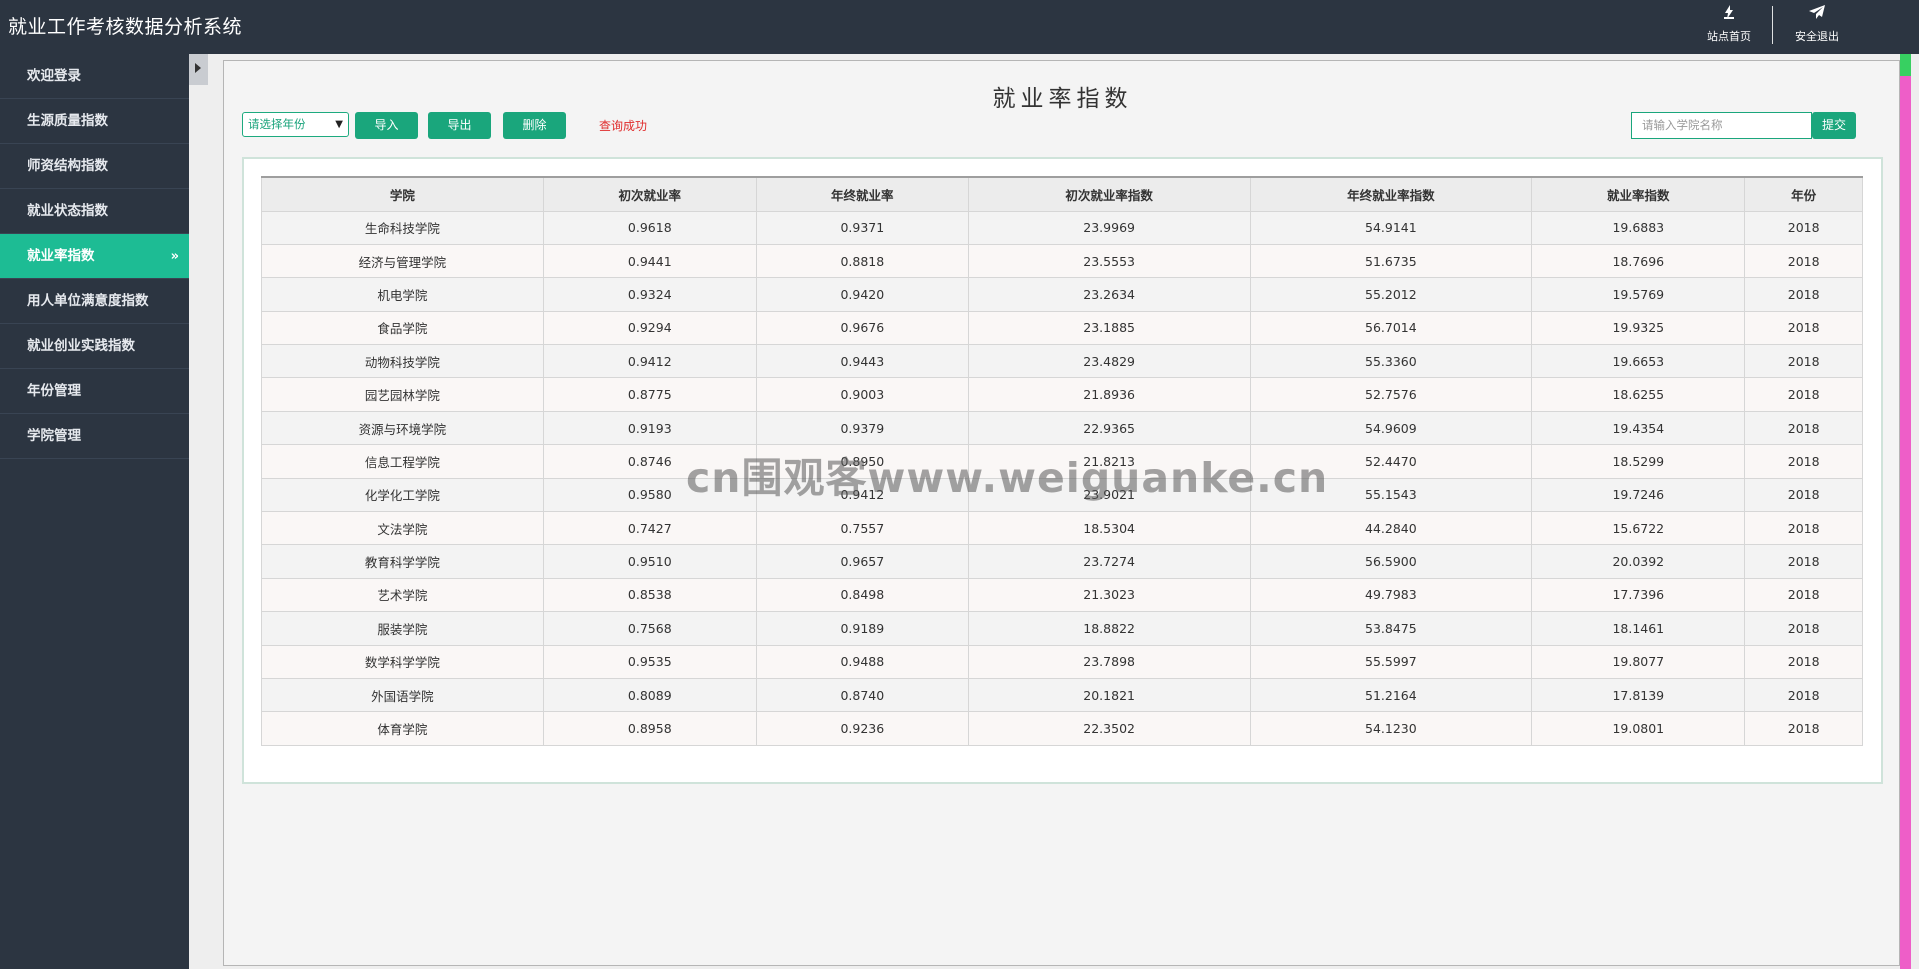  I want to click on table-cell: 19.6653, so click(1638, 361).